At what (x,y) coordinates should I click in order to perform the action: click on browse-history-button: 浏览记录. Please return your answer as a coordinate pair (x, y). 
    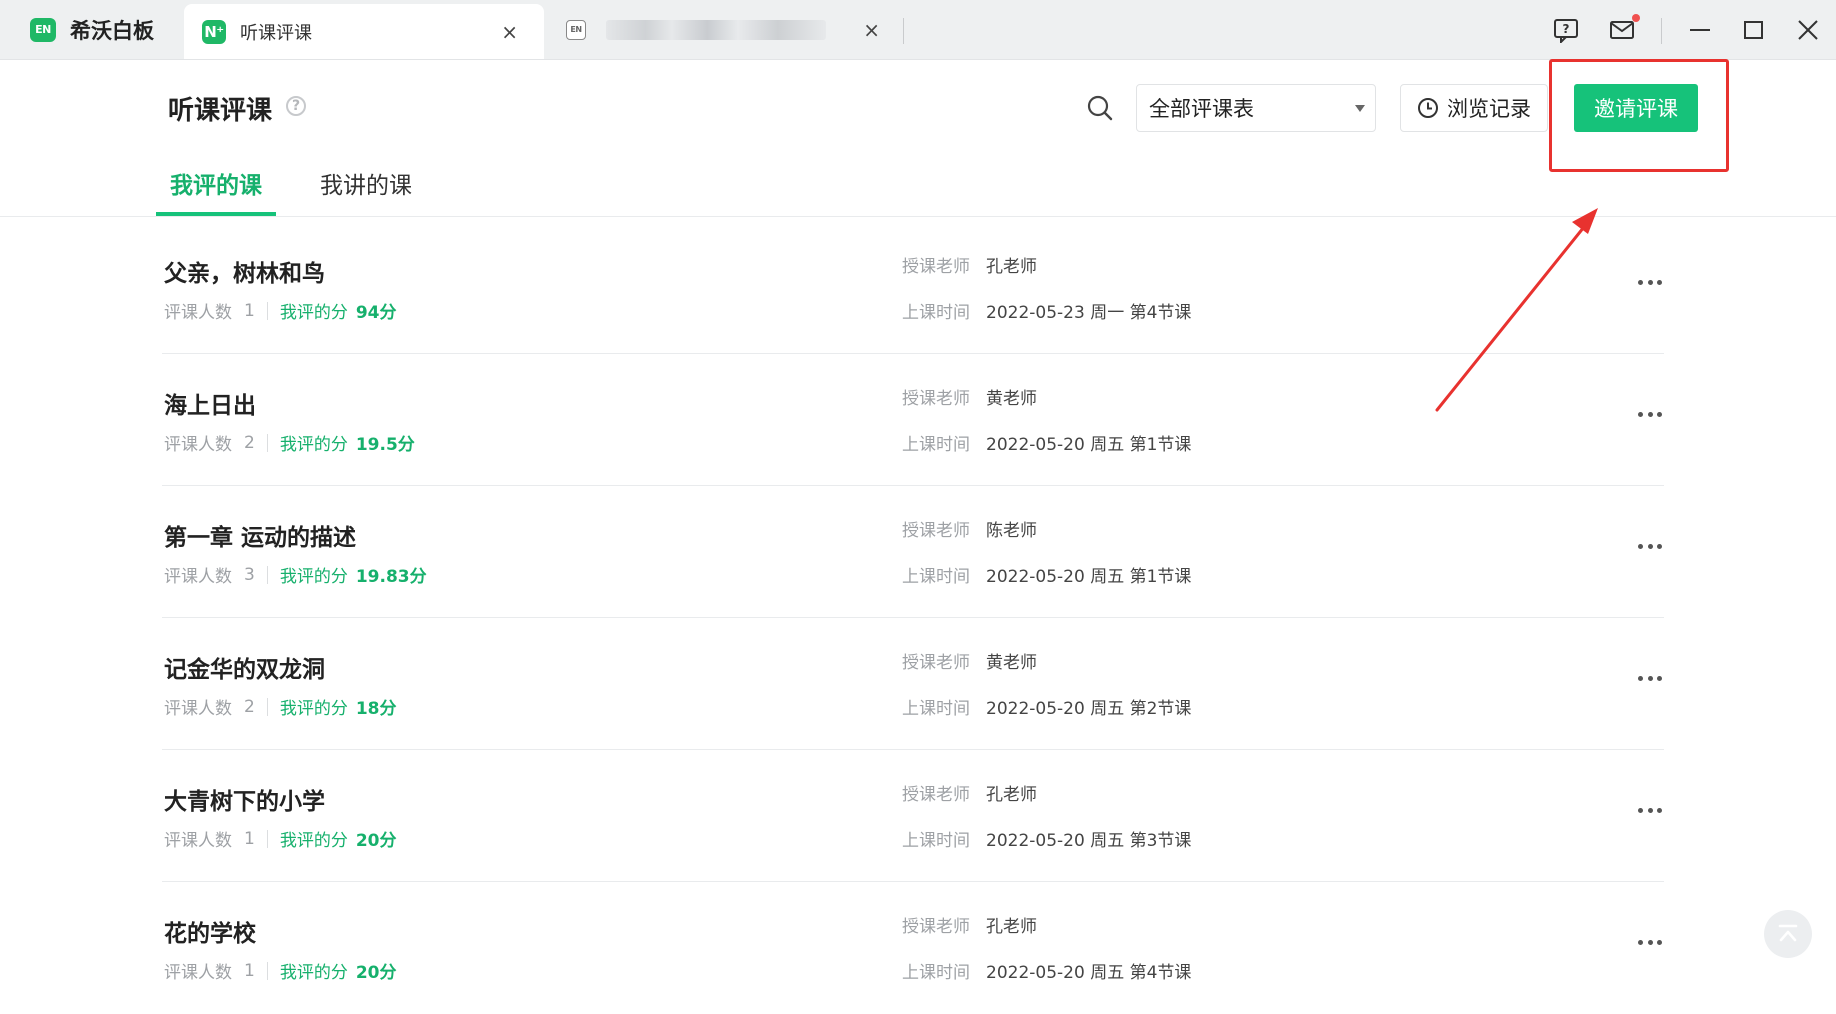
    Looking at the image, I should click on (1474, 108).